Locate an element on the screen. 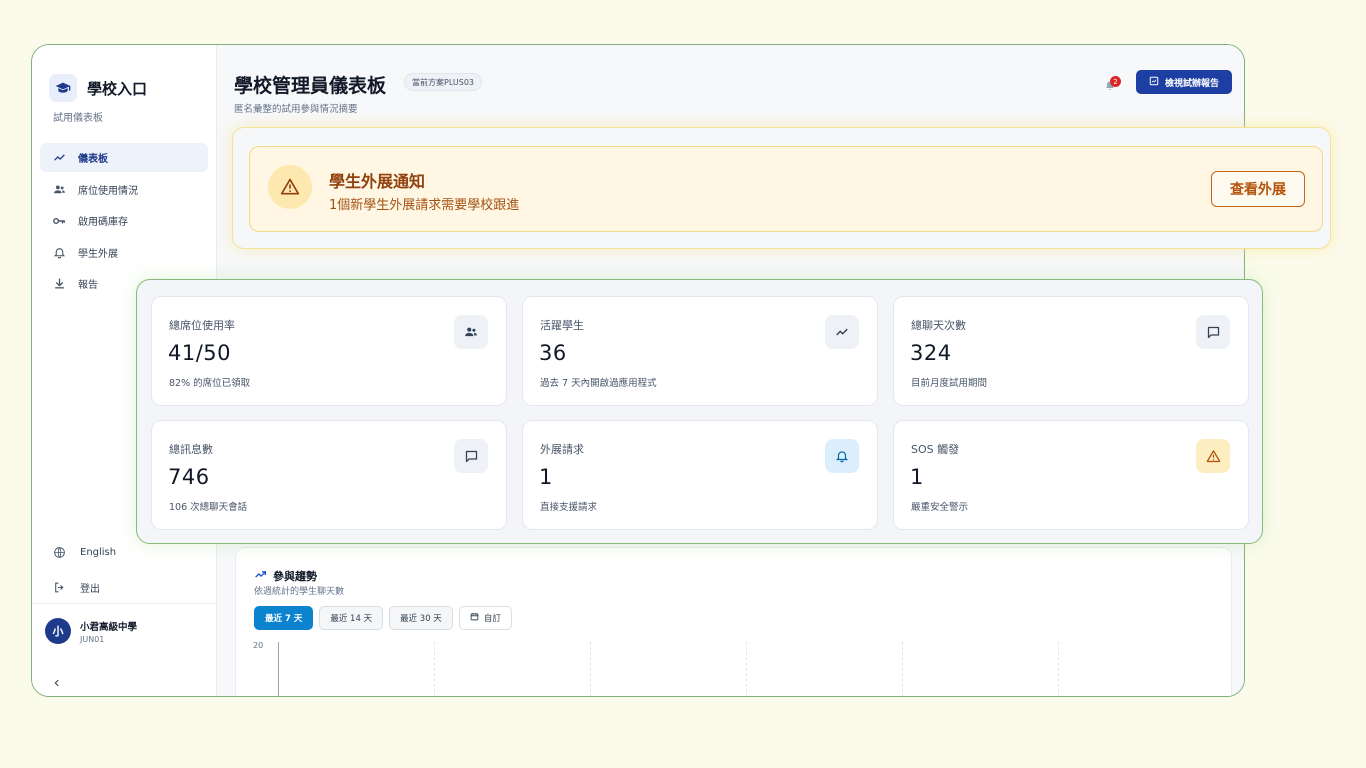 The image size is (1366, 768). y-axis-tick: 20 is located at coordinates (258, 645).